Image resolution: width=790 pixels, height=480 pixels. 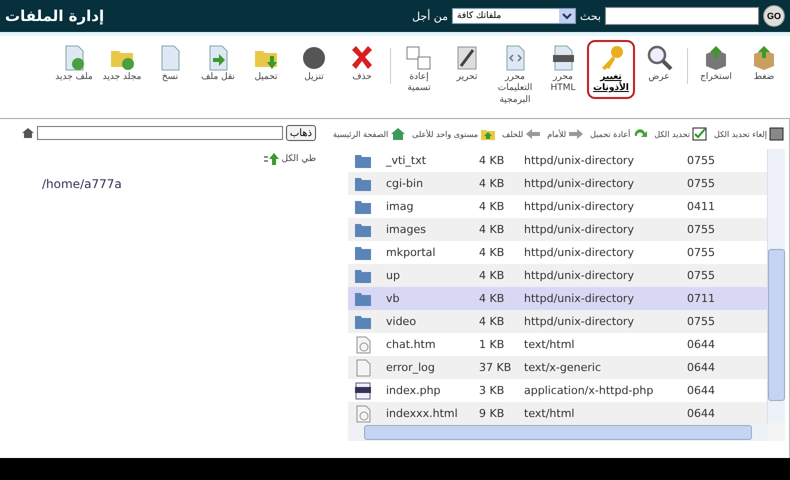 I want to click on php-file-icon, so click(x=363, y=391).